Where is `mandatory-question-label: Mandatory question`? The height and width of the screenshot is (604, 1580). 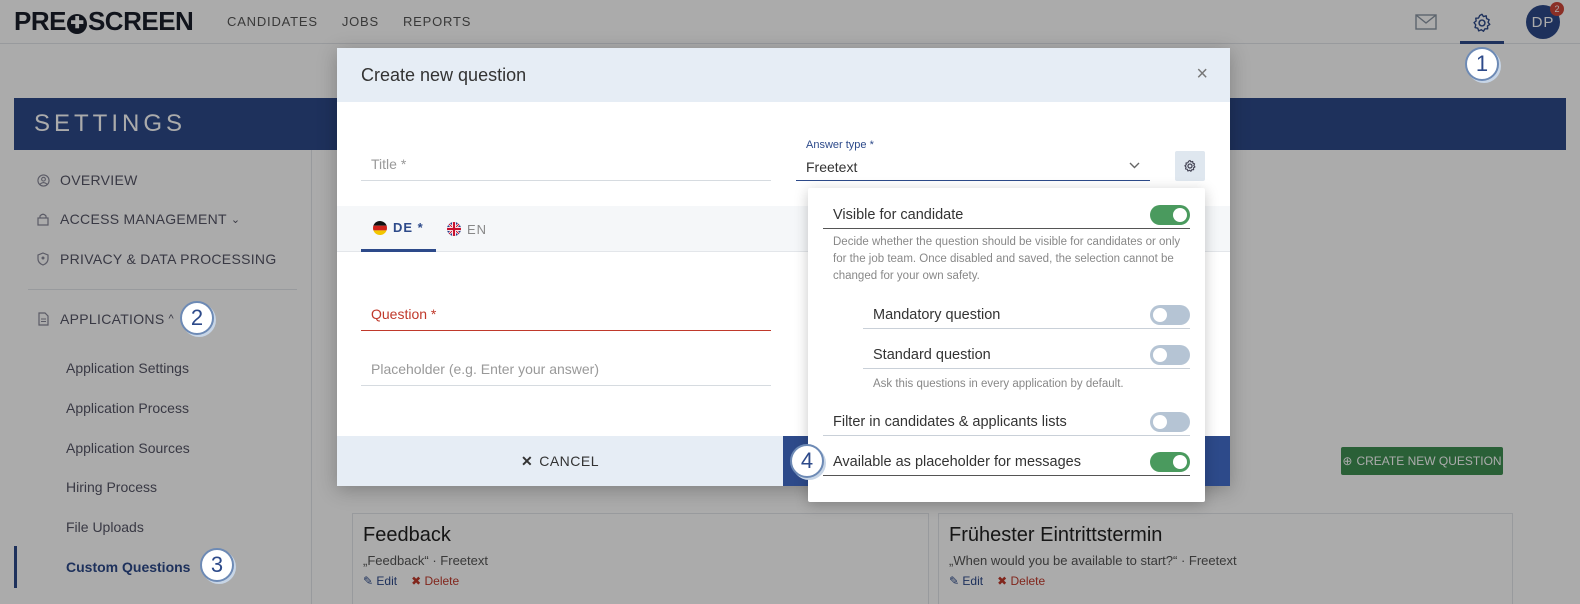
mandatory-question-label: Mandatory question is located at coordinates (937, 314).